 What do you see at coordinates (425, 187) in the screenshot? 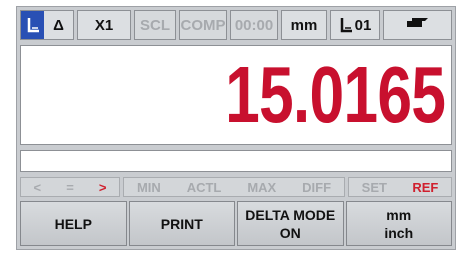
I see `indicator-ref: REF` at bounding box center [425, 187].